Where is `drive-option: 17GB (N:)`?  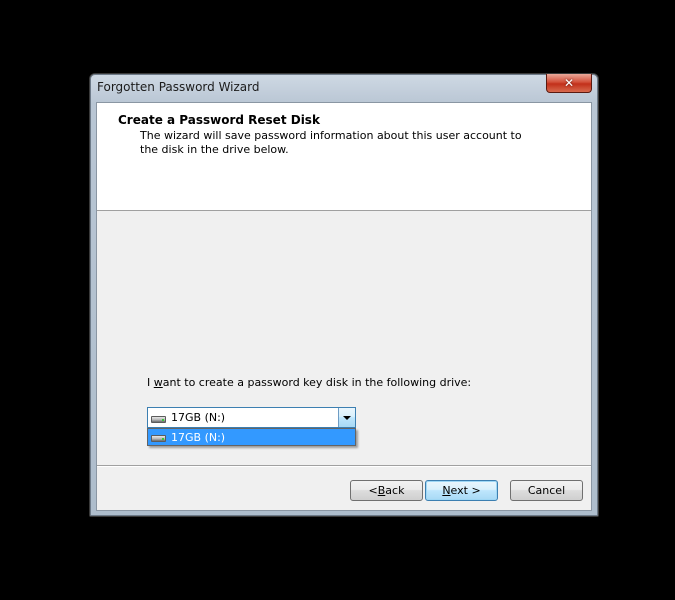 drive-option: 17GB (N:) is located at coordinates (251, 437).